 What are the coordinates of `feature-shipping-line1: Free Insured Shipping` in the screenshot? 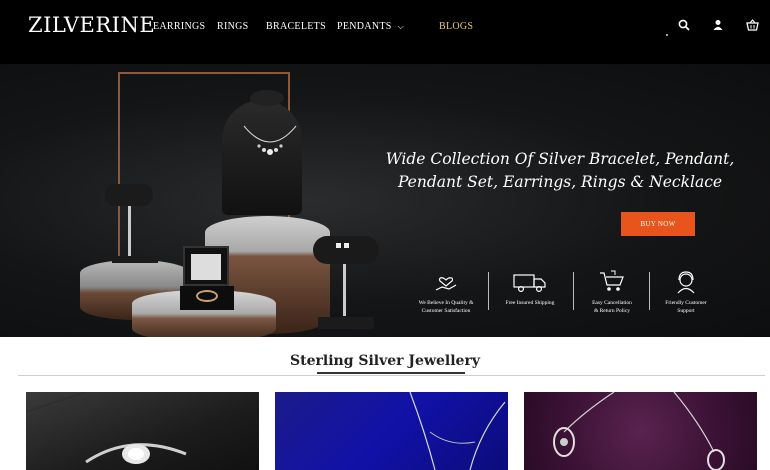 It's located at (530, 303).